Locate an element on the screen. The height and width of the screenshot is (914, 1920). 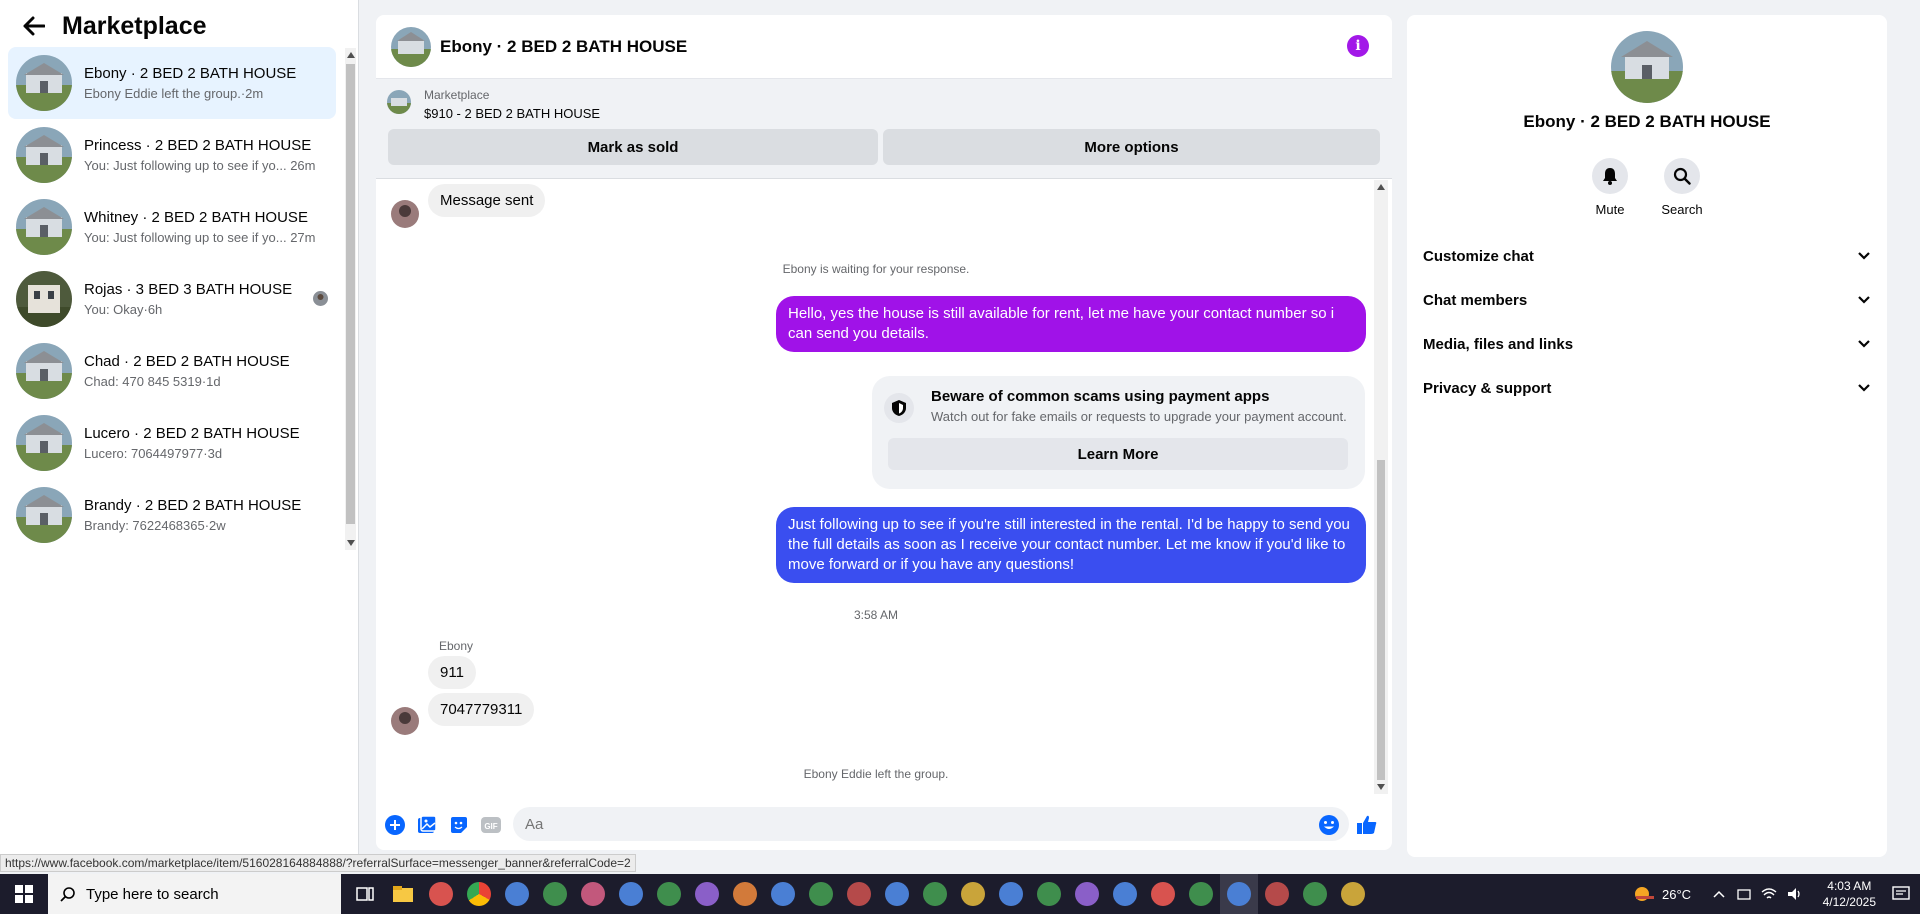
mute-action: Mute is located at coordinates (1610, 187).